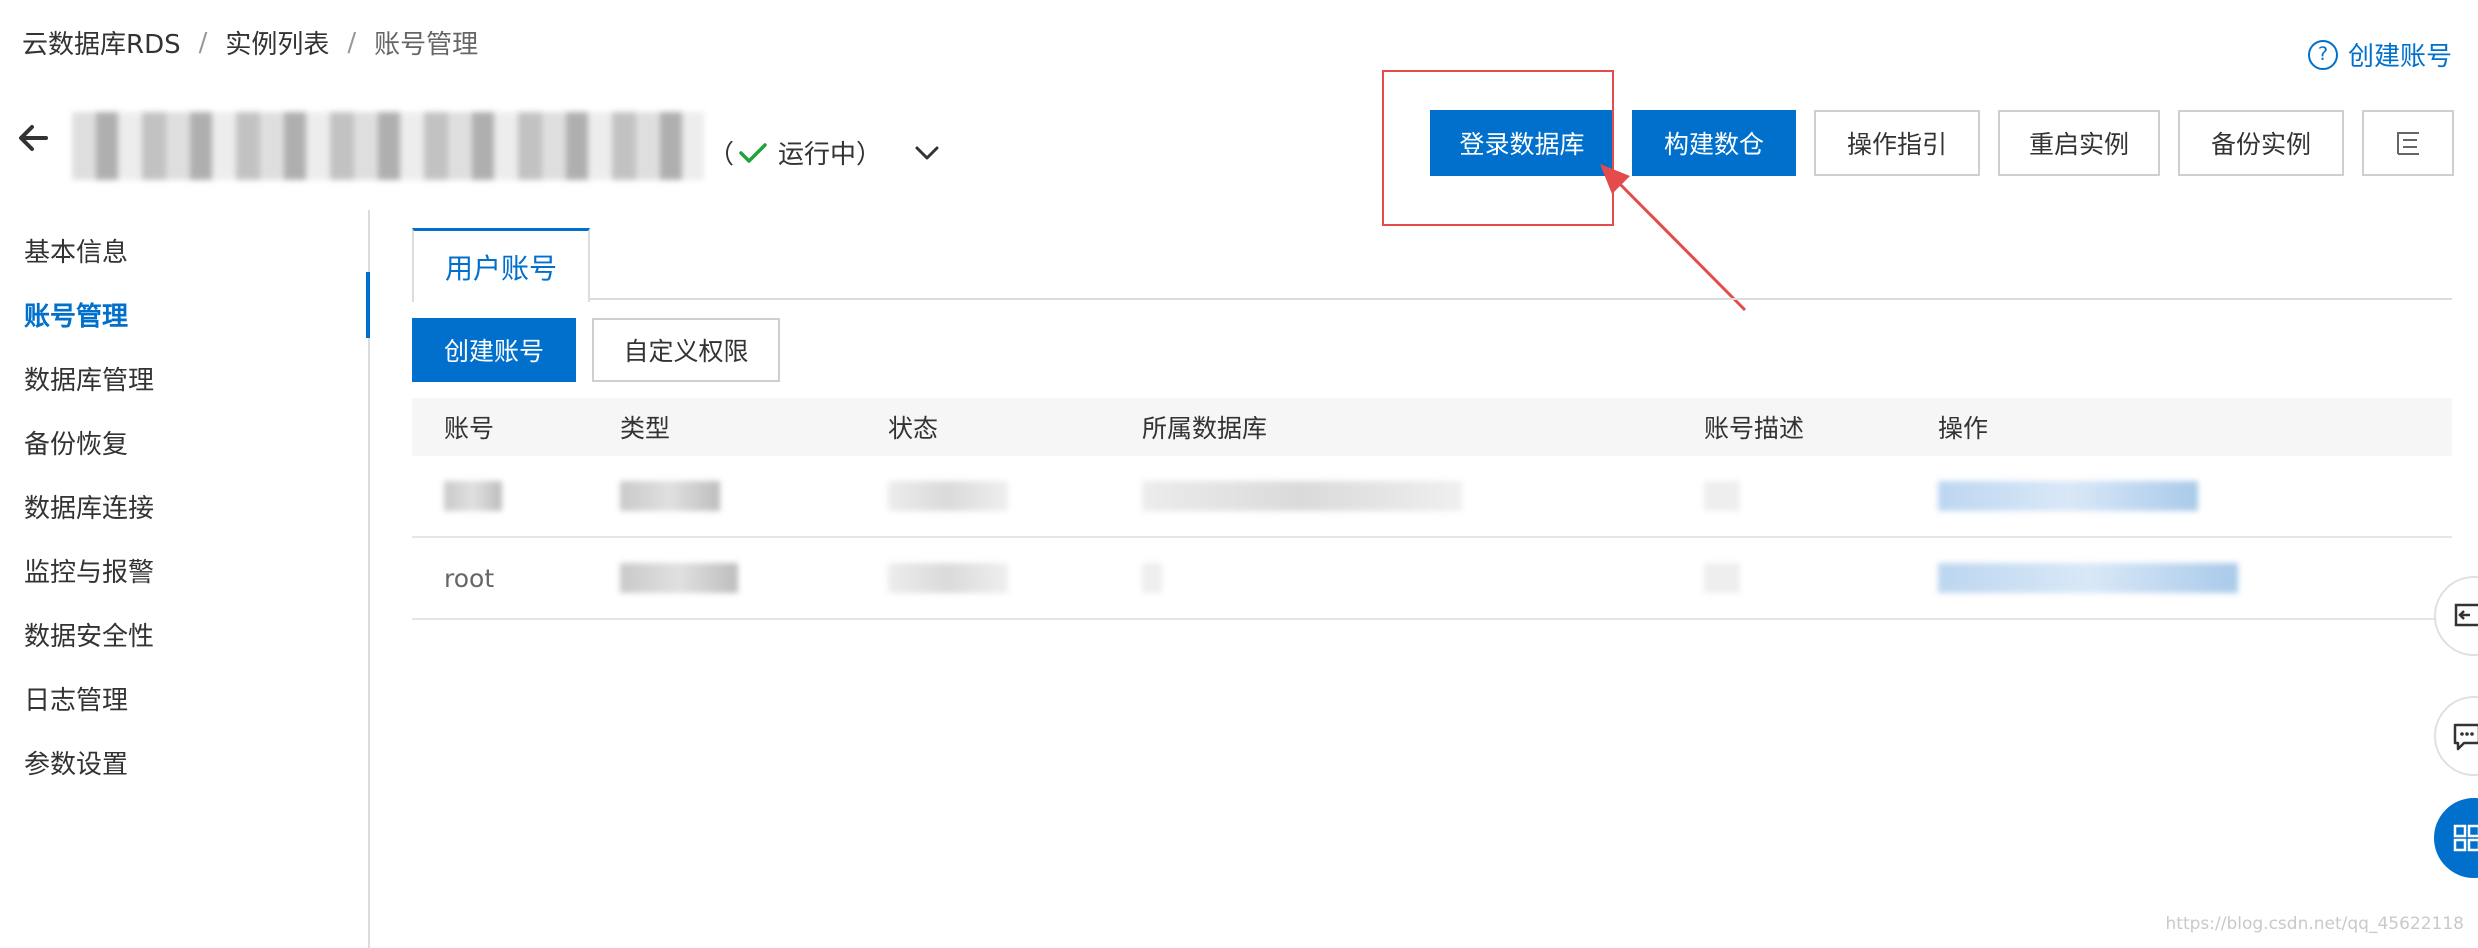  What do you see at coordinates (89, 634) in the screenshot?
I see `sidebar-item-data-security: 数据安全性` at bounding box center [89, 634].